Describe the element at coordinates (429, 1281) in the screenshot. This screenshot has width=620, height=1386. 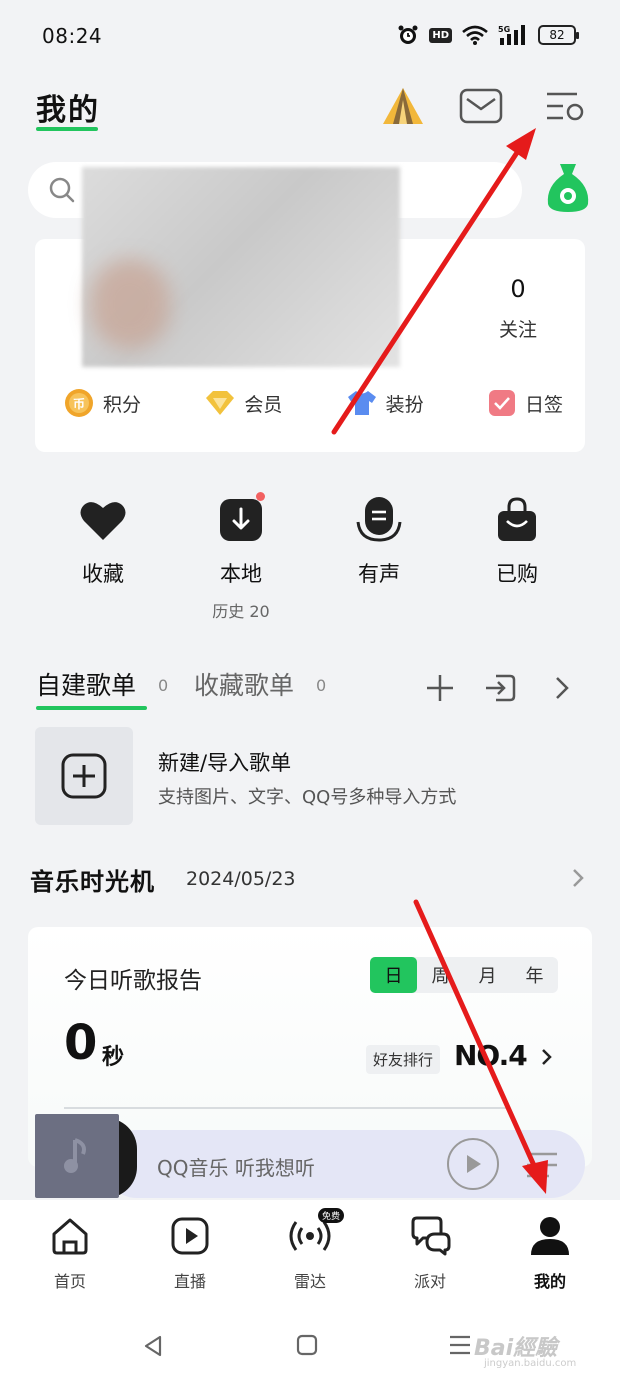
I see `nav-label: 派对` at that location.